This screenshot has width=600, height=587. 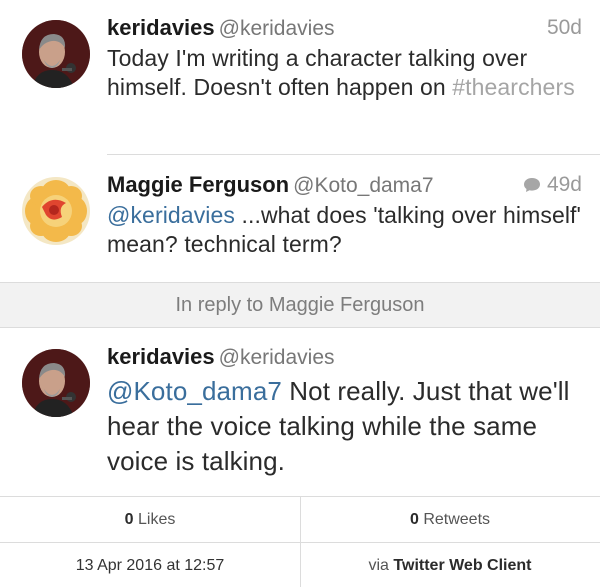 I want to click on tweet-header: Maggie Ferguson @Koto_dama7, so click(x=344, y=185).